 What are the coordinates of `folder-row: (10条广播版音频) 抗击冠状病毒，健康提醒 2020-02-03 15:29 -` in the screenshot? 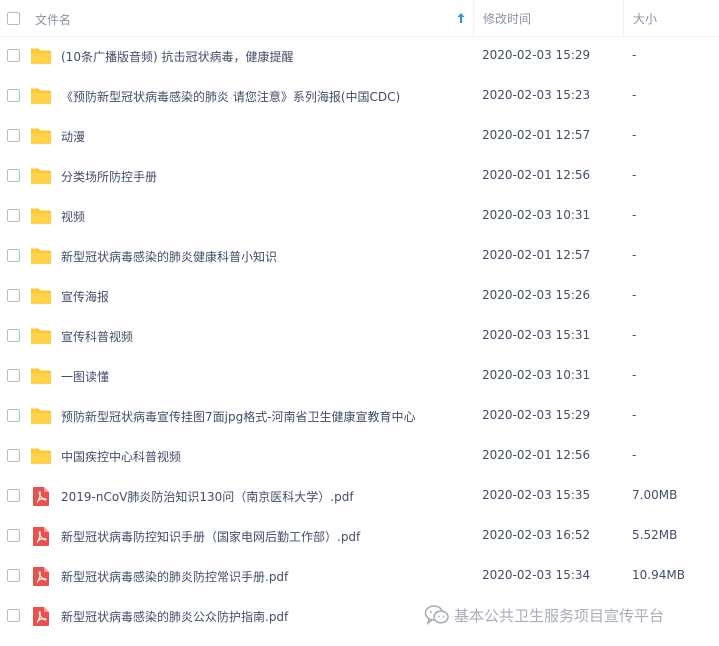 It's located at (359, 57).